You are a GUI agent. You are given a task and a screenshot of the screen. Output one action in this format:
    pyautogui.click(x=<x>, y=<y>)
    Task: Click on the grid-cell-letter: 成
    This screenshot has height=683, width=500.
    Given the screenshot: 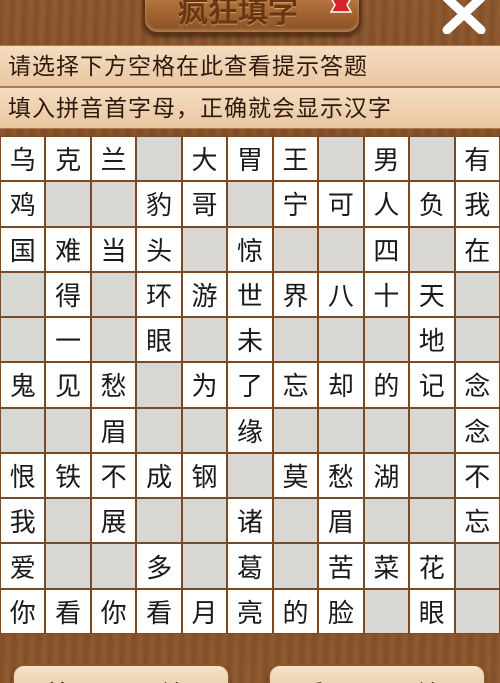 What is the action you would take?
    pyautogui.click(x=159, y=475)
    